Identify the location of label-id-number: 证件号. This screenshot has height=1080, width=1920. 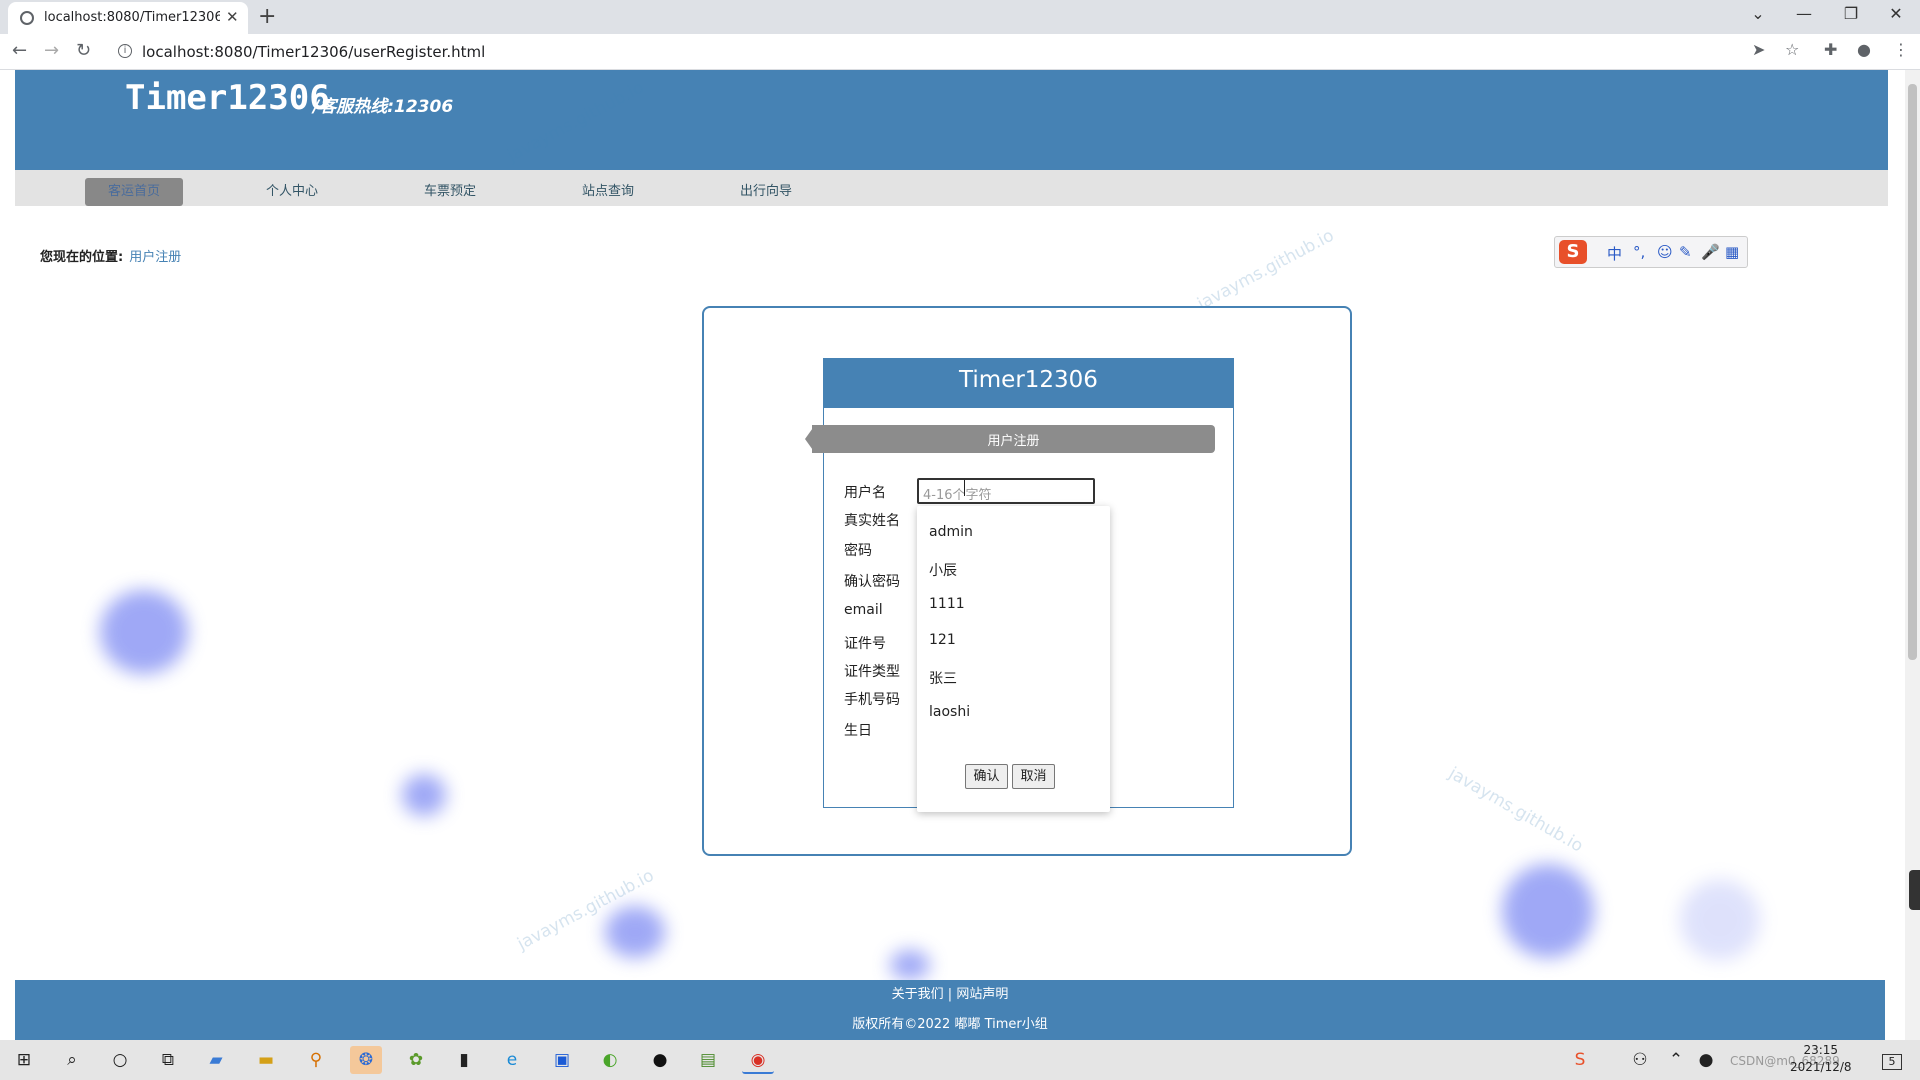
(865, 644).